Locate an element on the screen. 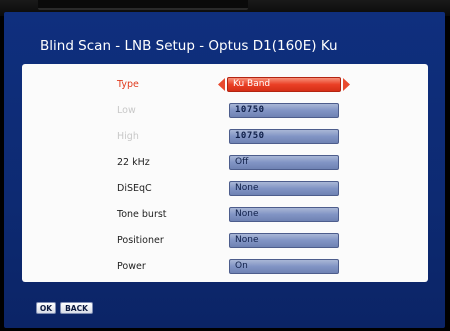 The image size is (450, 331). row-low: Low 10750 is located at coordinates (225, 112).